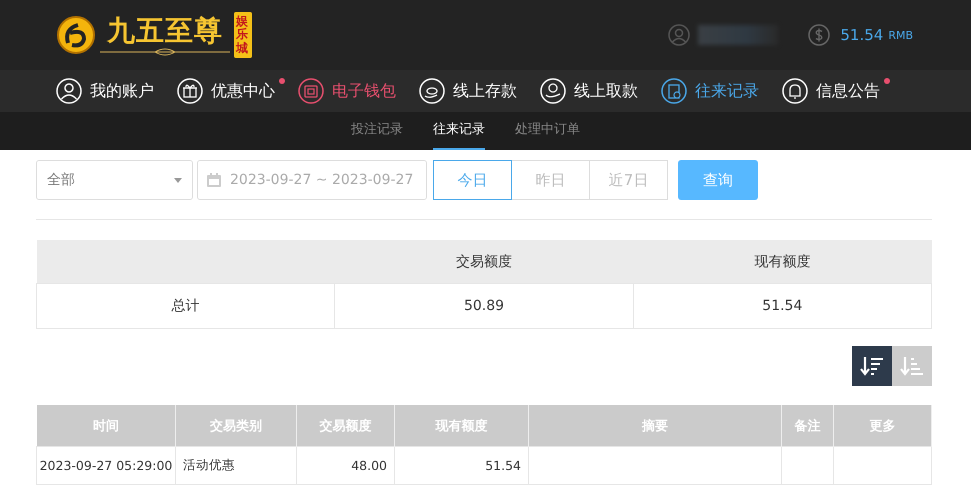 This screenshot has height=485, width=971. Describe the element at coordinates (190, 91) in the screenshot. I see `gift-icon` at that location.